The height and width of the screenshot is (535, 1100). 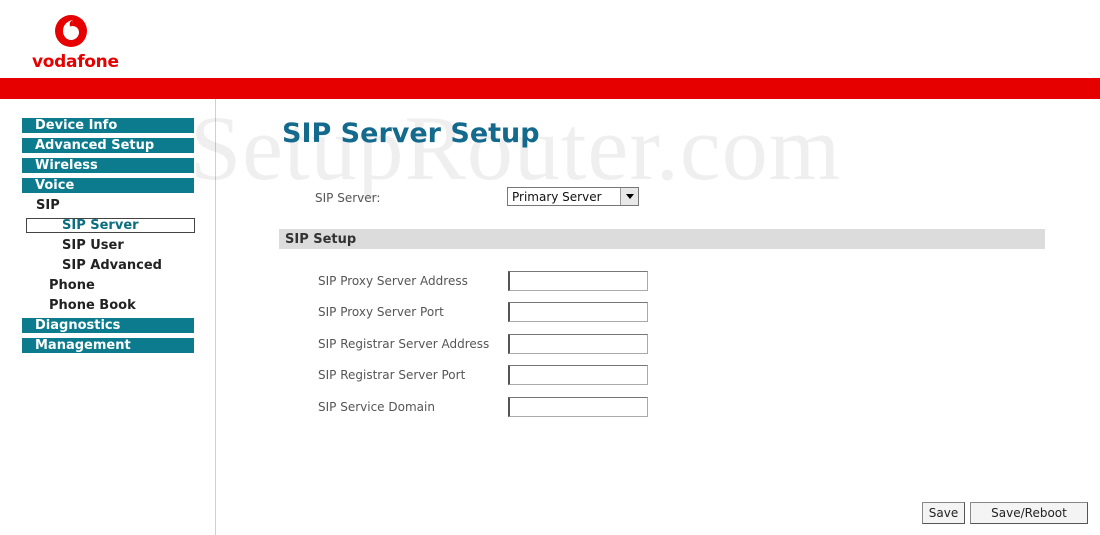 What do you see at coordinates (376, 407) in the screenshot?
I see `service-domain-label: SIP Service Domain` at bounding box center [376, 407].